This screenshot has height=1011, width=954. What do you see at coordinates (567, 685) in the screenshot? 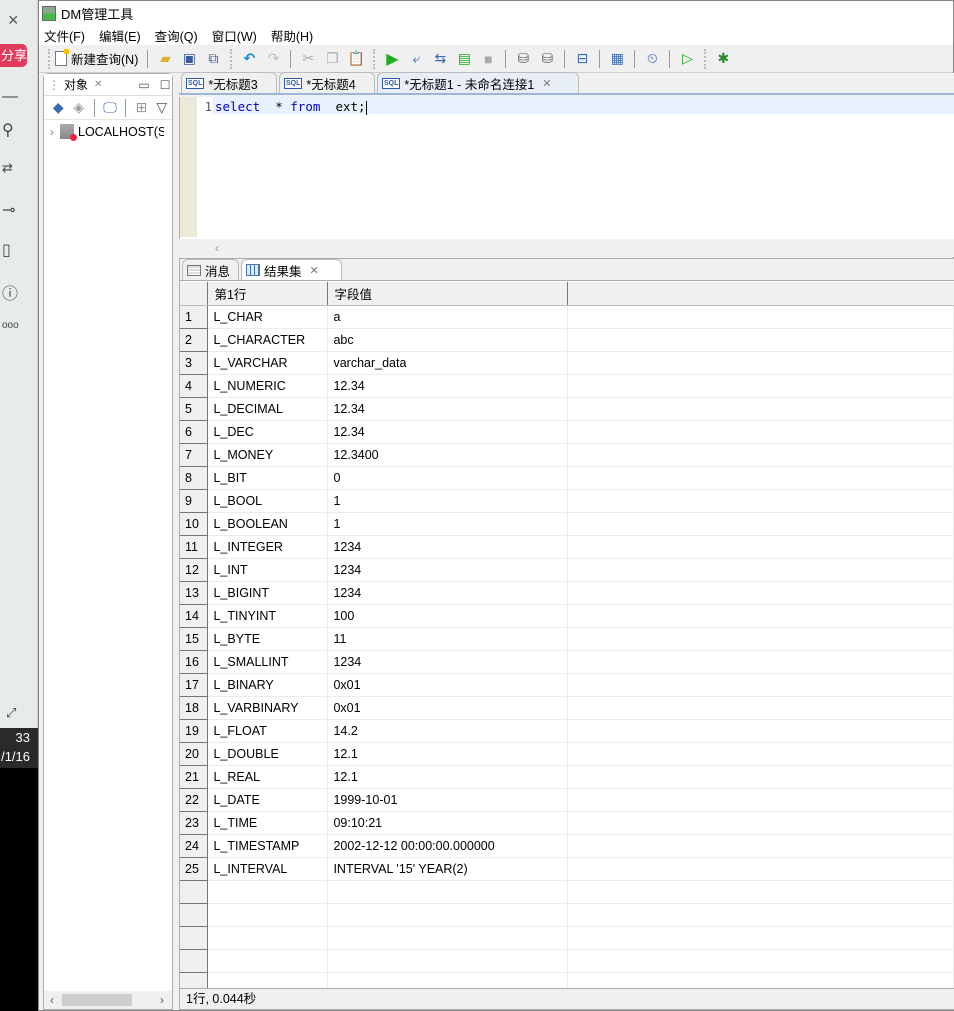
I see `table-row: 17 L_BINARY 0x01` at bounding box center [567, 685].